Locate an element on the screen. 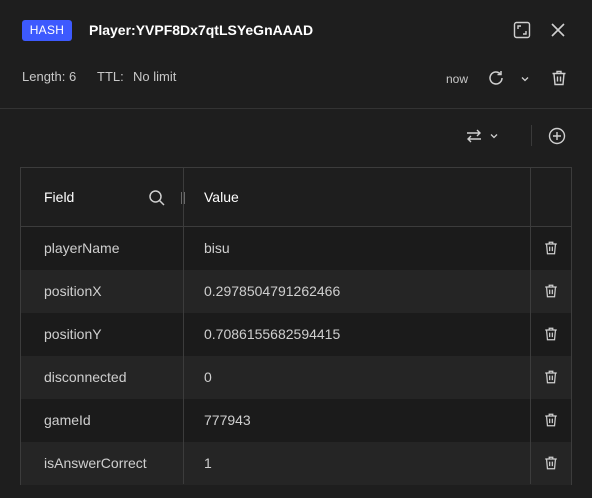 This screenshot has height=498, width=592. field-name-cell: positionY is located at coordinates (73, 334).